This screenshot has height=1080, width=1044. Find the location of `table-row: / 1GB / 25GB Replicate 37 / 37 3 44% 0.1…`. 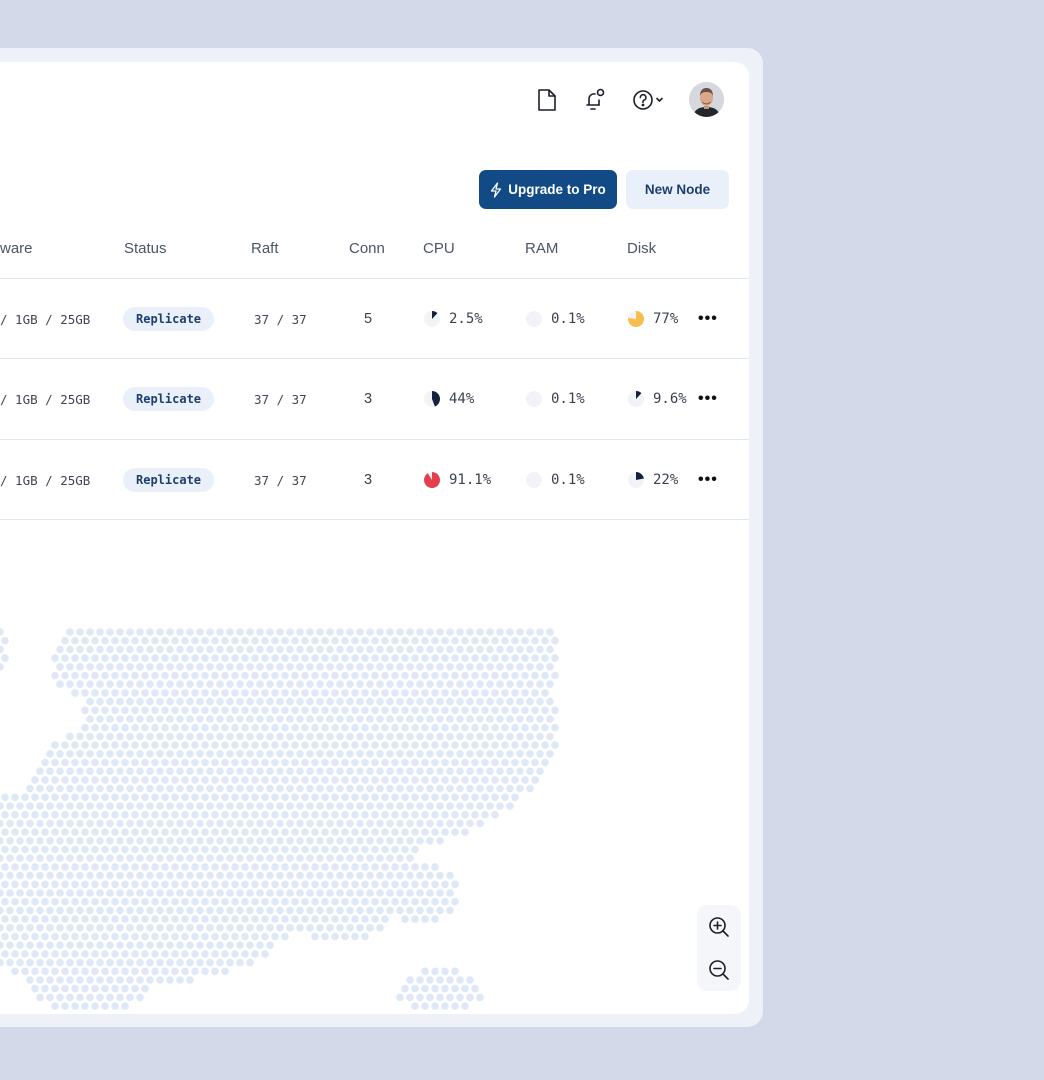

table-row: / 1GB / 25GB Replicate 37 / 37 3 44% 0.1… is located at coordinates (374, 399).